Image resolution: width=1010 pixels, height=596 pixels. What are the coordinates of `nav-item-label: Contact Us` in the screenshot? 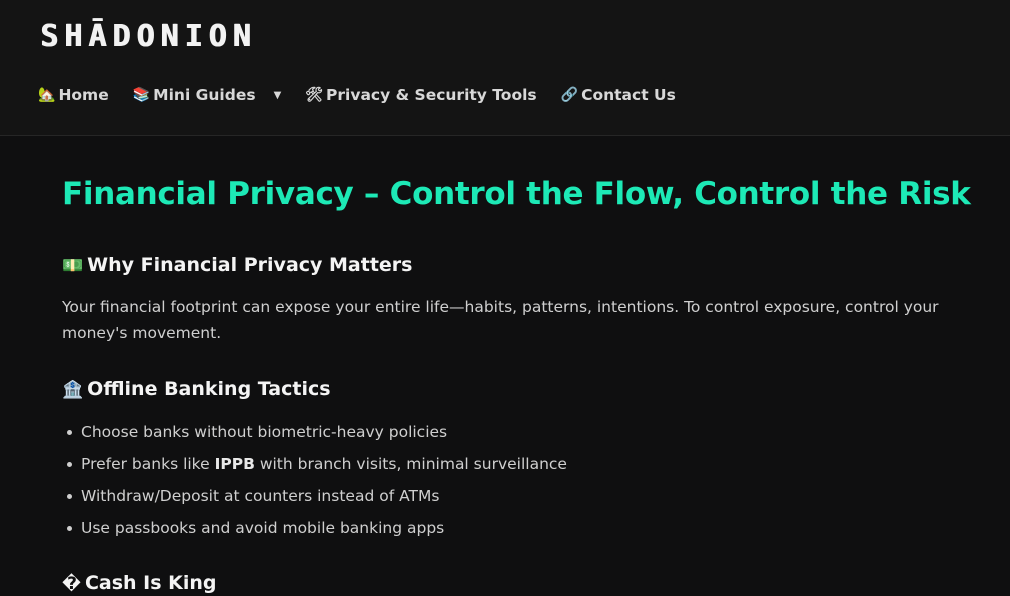 It's located at (628, 95).